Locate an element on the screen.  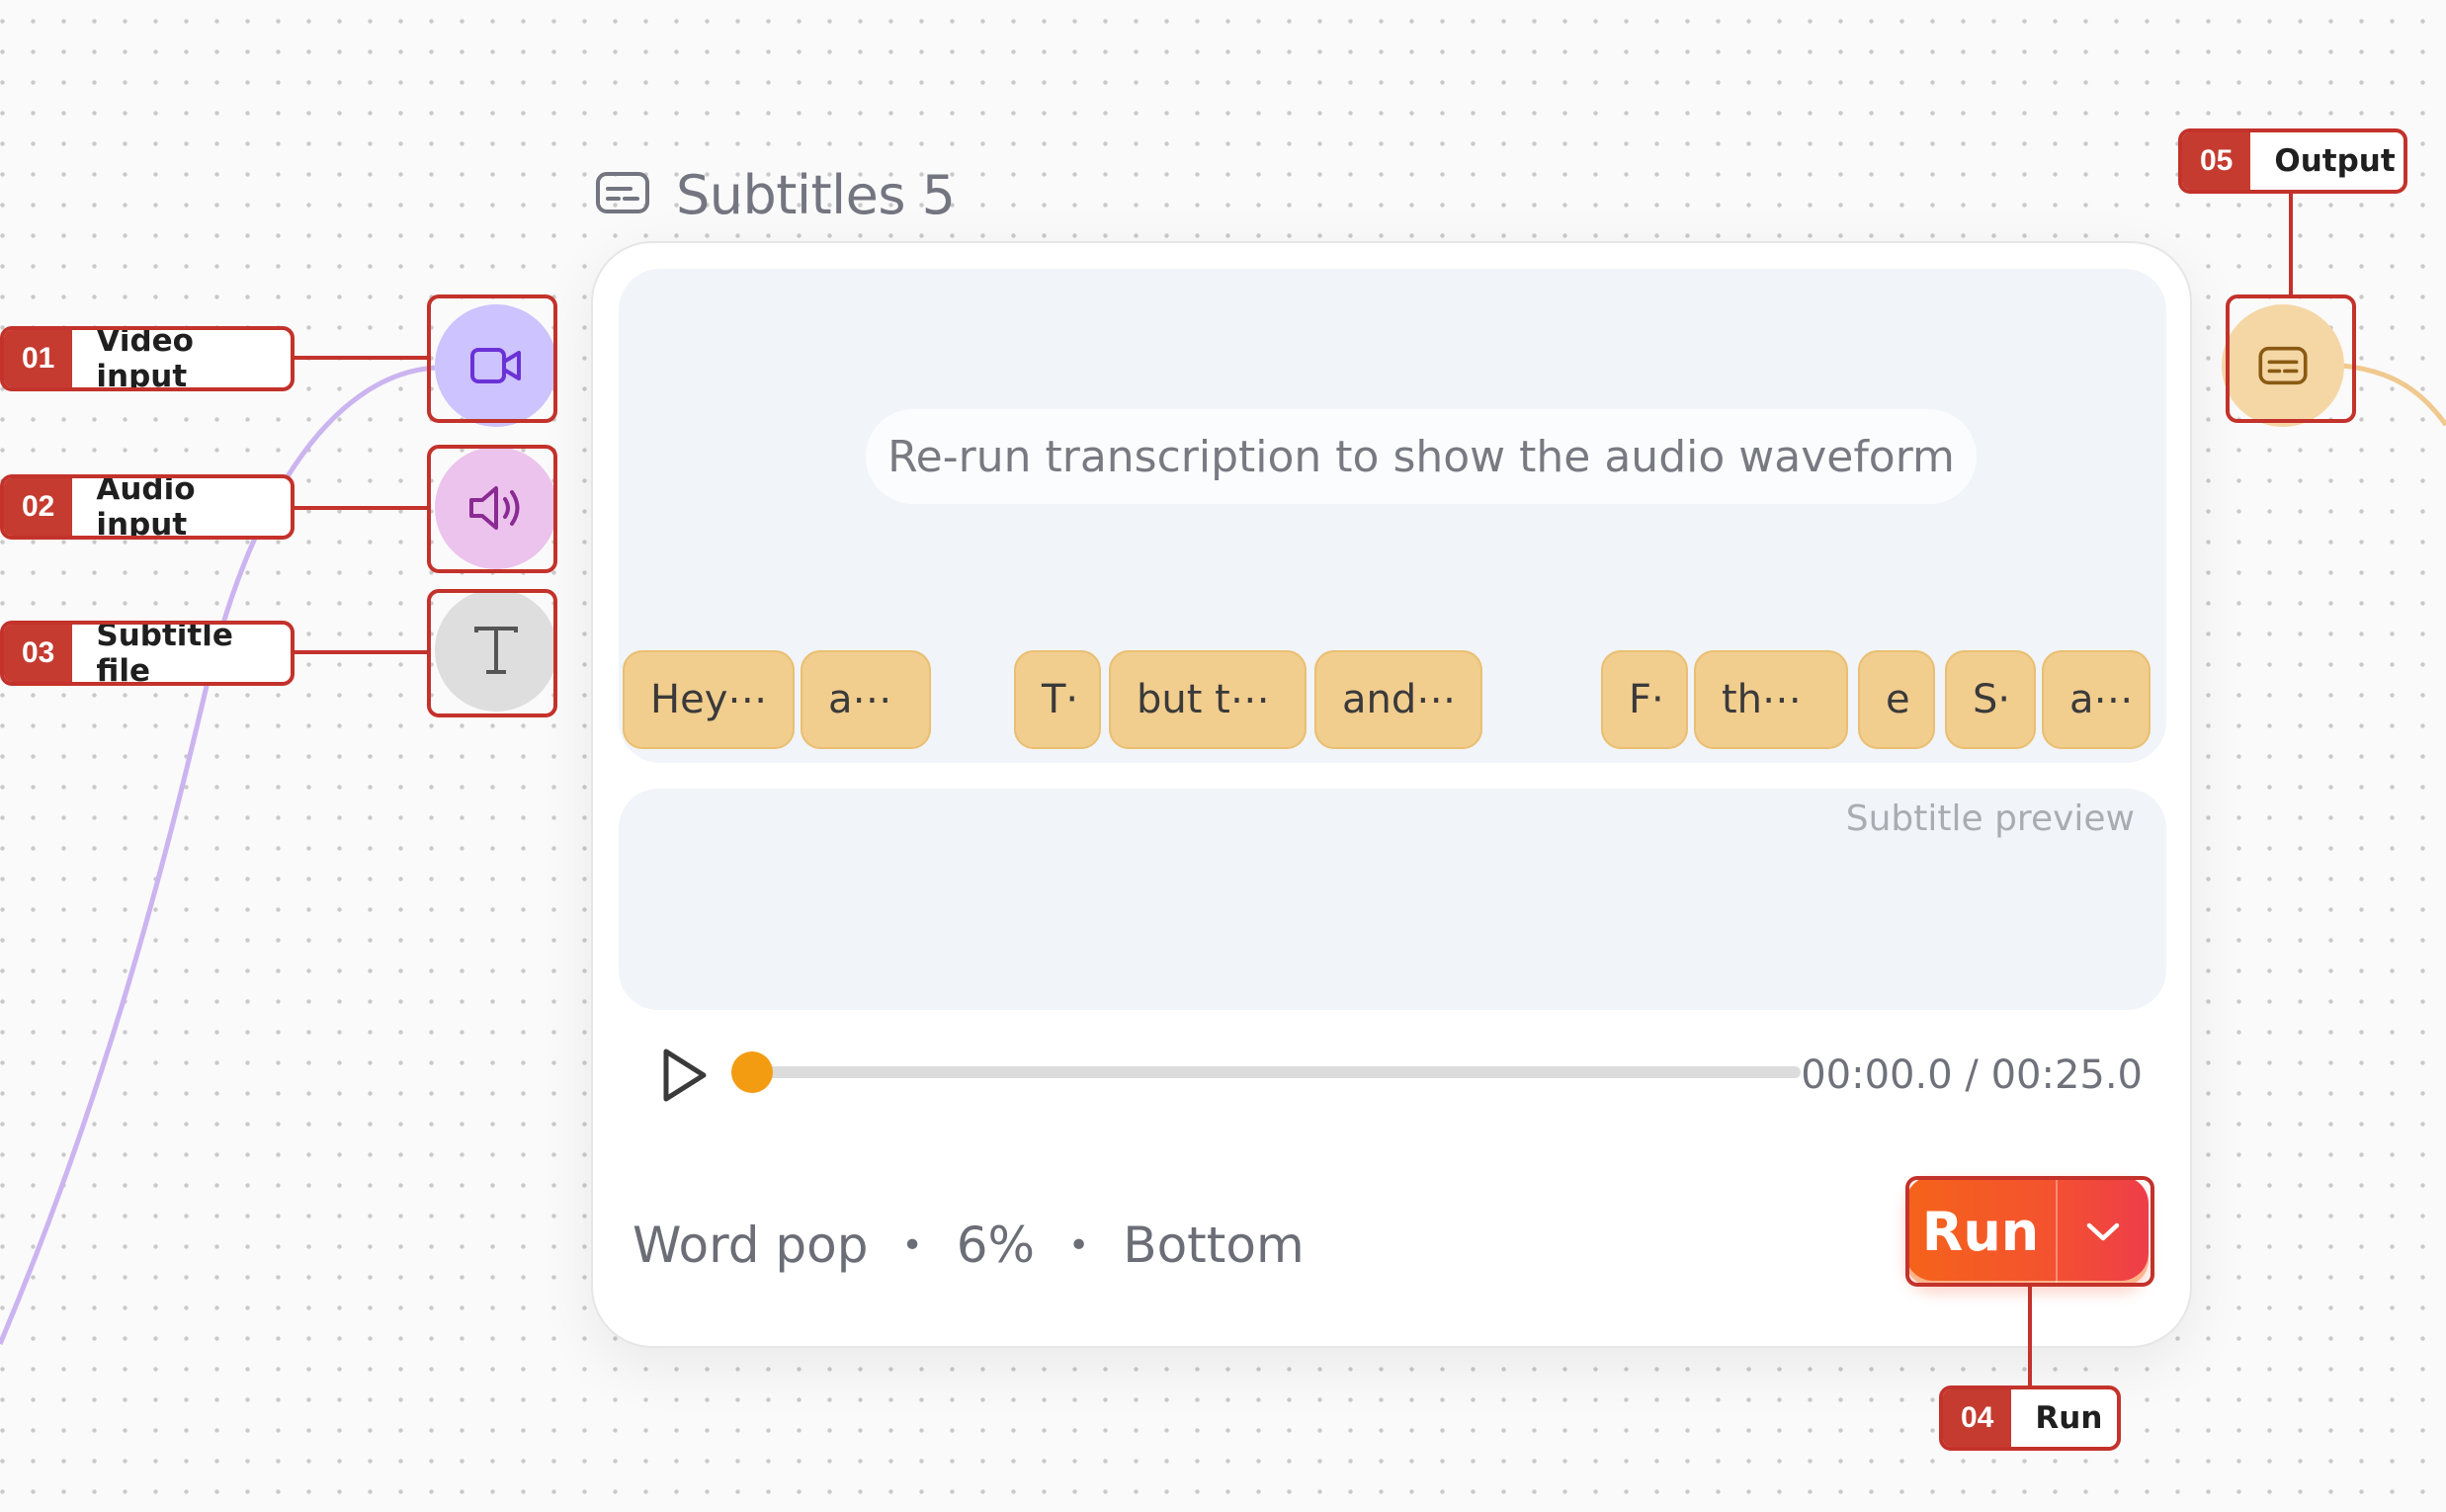
annotation-label: Video input is located at coordinates (145, 358).